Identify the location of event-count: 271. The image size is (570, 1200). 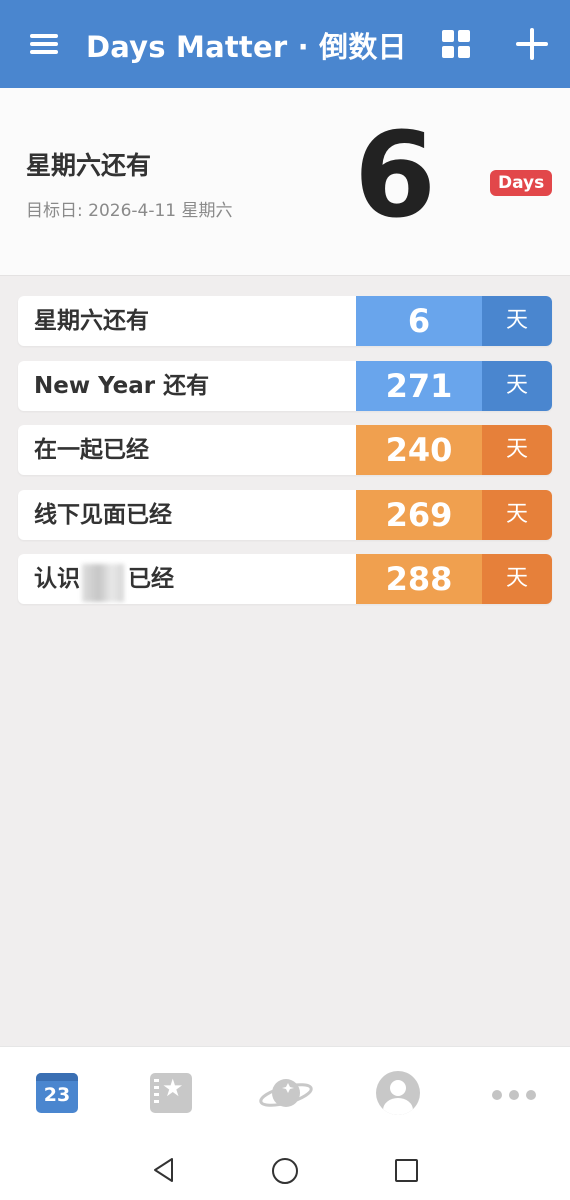
(419, 385).